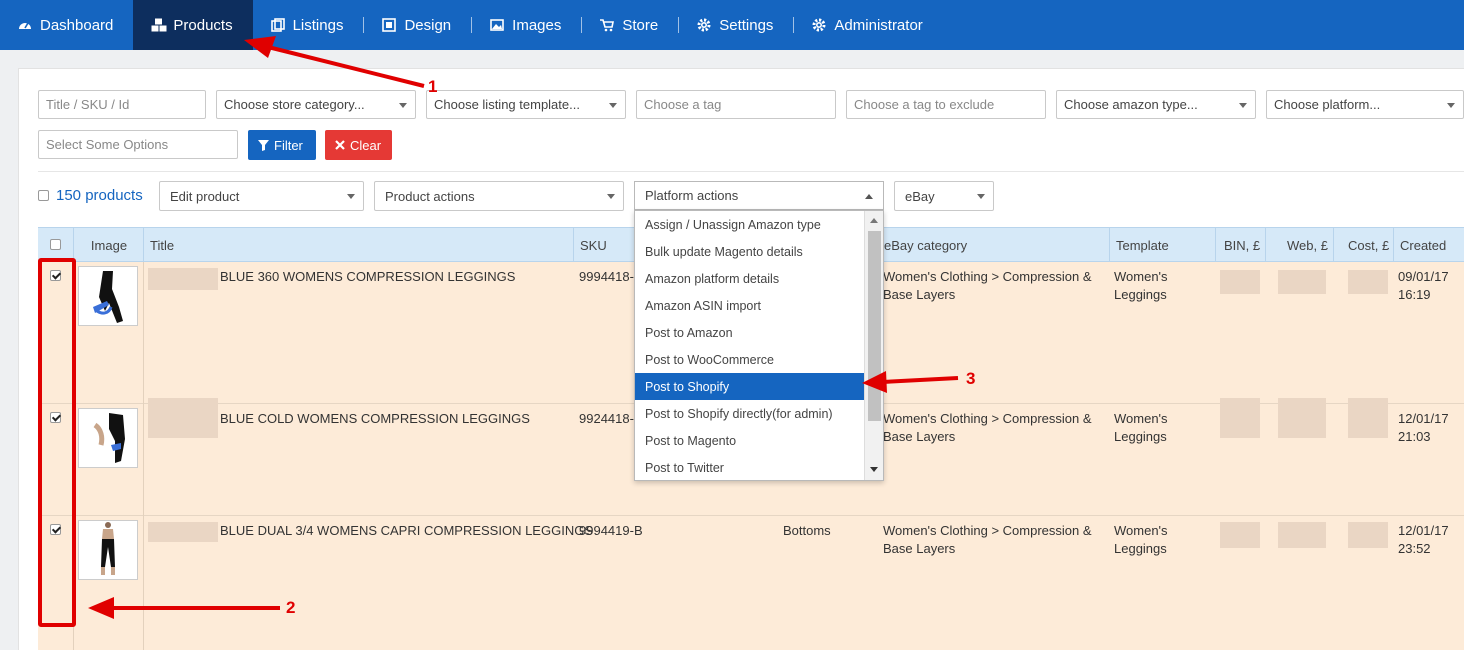 The height and width of the screenshot is (650, 1464). I want to click on clear-button: Clear, so click(358, 145).